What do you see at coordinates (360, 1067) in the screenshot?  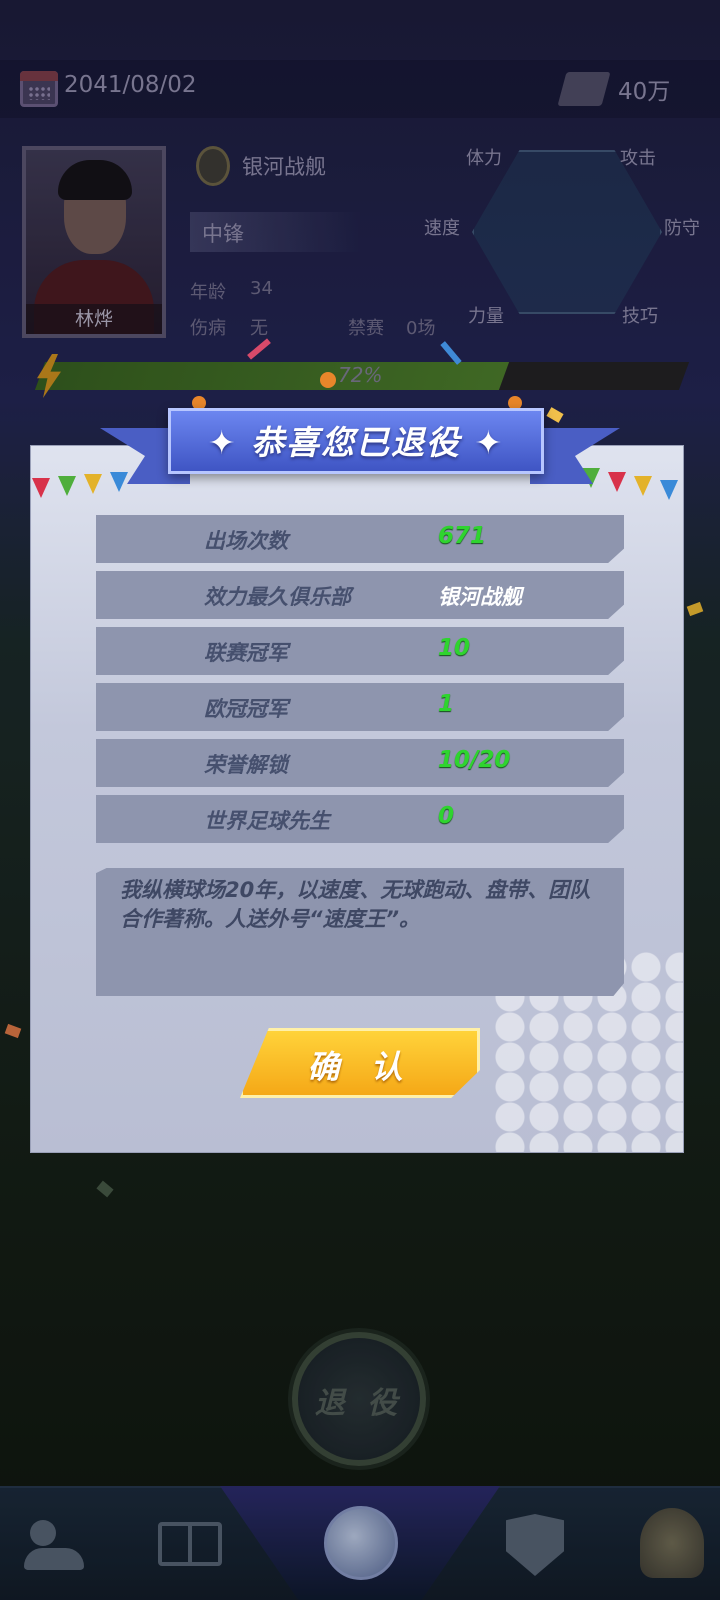 I see `confirm-button-label: 确 认` at bounding box center [360, 1067].